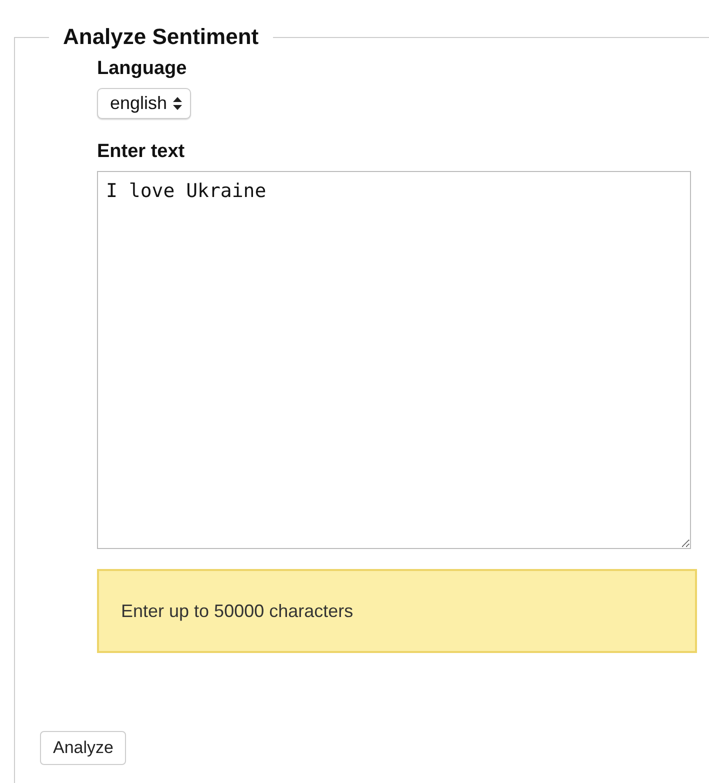  I want to click on updown-icon, so click(177, 103).